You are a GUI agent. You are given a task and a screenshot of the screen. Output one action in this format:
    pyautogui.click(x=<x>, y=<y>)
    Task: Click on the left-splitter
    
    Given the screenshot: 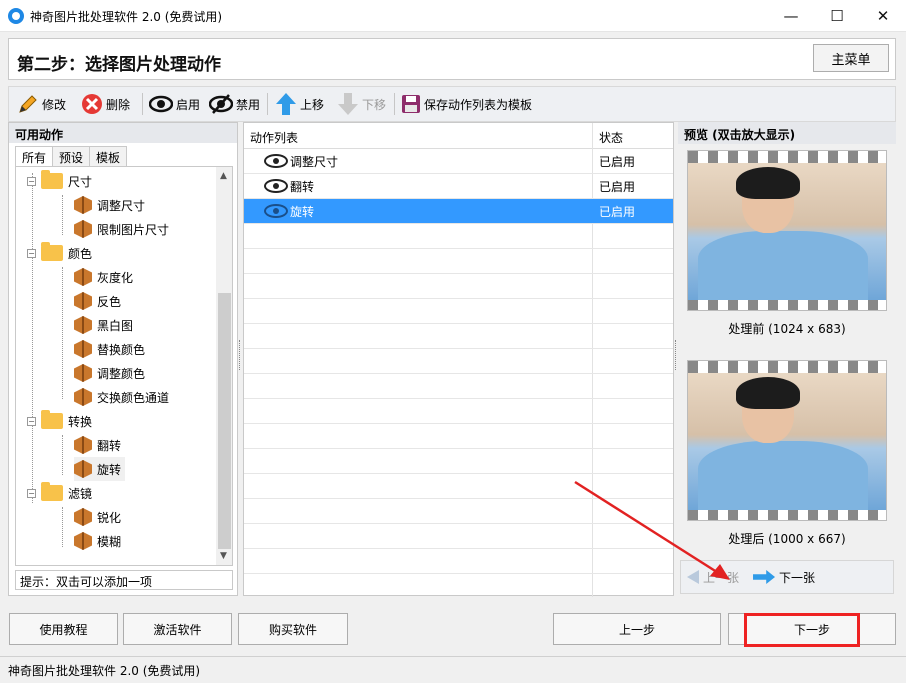 What is the action you would take?
    pyautogui.click(x=240, y=355)
    